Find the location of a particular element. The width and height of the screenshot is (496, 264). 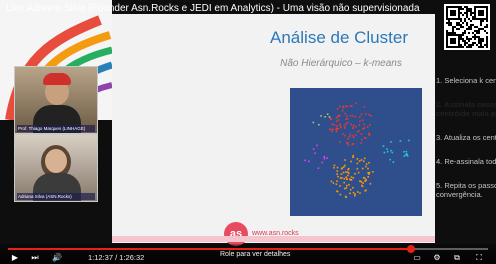

qr-code-icon is located at coordinates (467, 27).